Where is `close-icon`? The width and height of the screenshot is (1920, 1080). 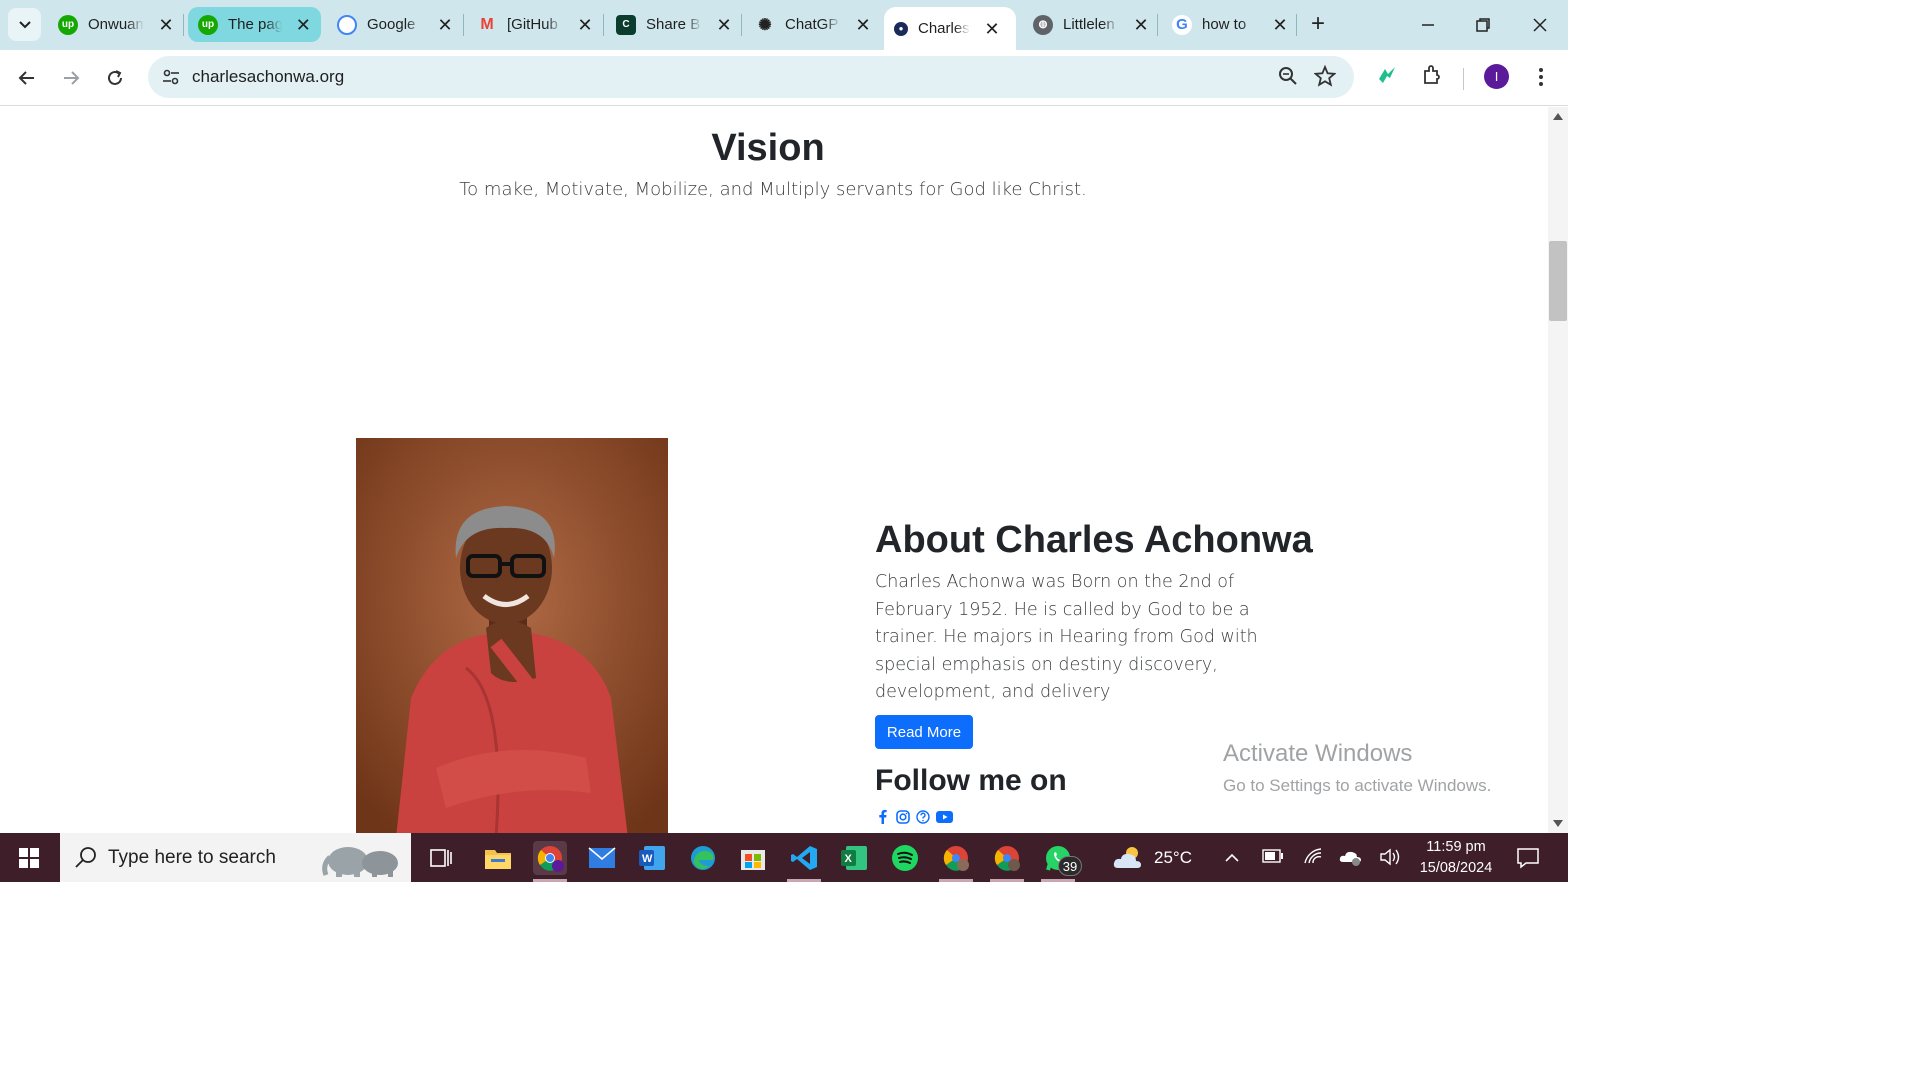 close-icon is located at coordinates (1540, 25).